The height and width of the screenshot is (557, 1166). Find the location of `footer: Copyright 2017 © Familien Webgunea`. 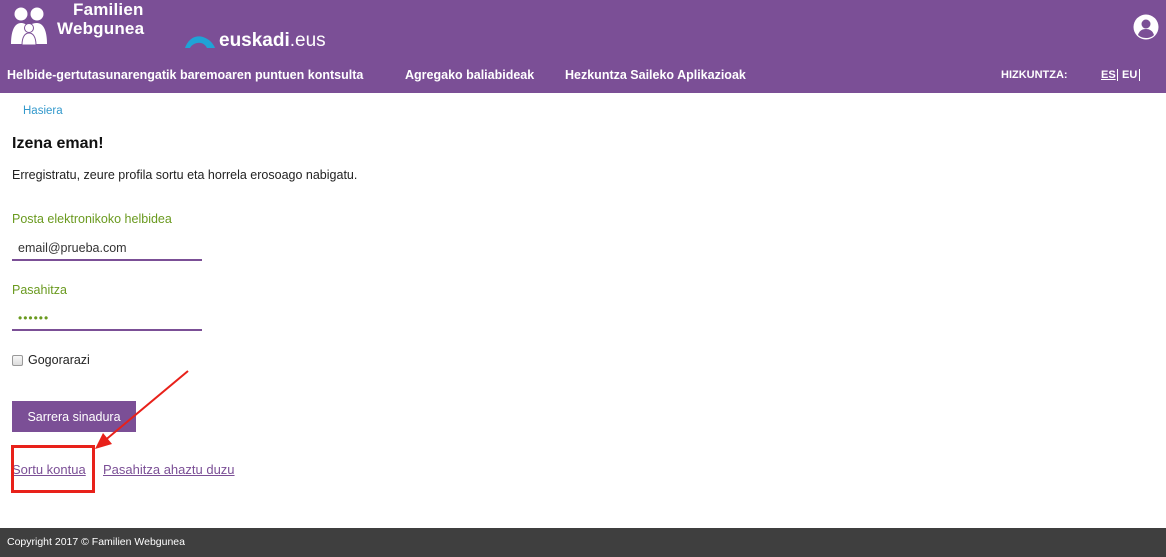

footer: Copyright 2017 © Familien Webgunea is located at coordinates (583, 542).